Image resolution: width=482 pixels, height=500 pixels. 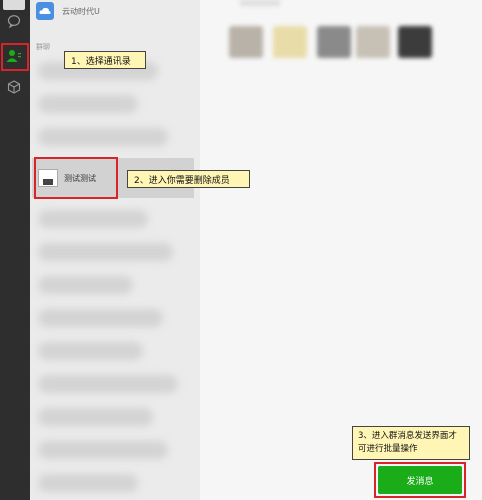 What do you see at coordinates (14, 21) in the screenshot?
I see `chat-icon` at bounding box center [14, 21].